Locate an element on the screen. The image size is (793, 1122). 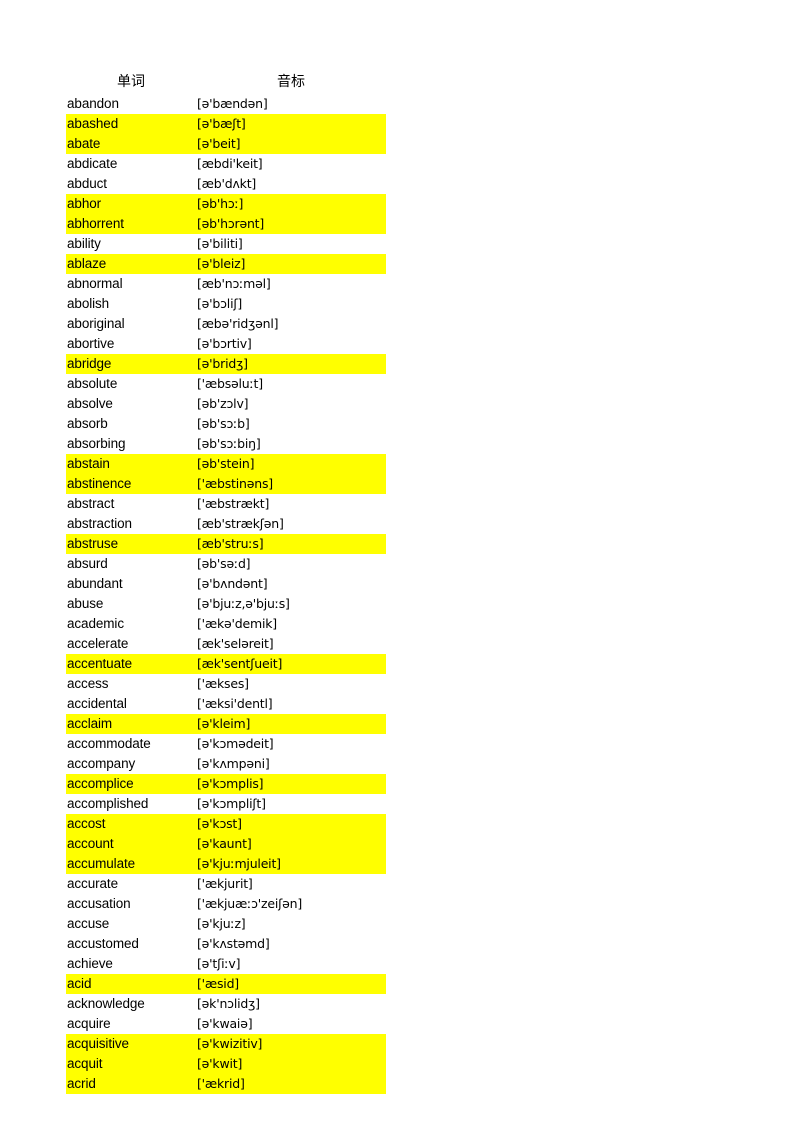
table-row: achieve [ə'tʃiːv] is located at coordinates (226, 964).